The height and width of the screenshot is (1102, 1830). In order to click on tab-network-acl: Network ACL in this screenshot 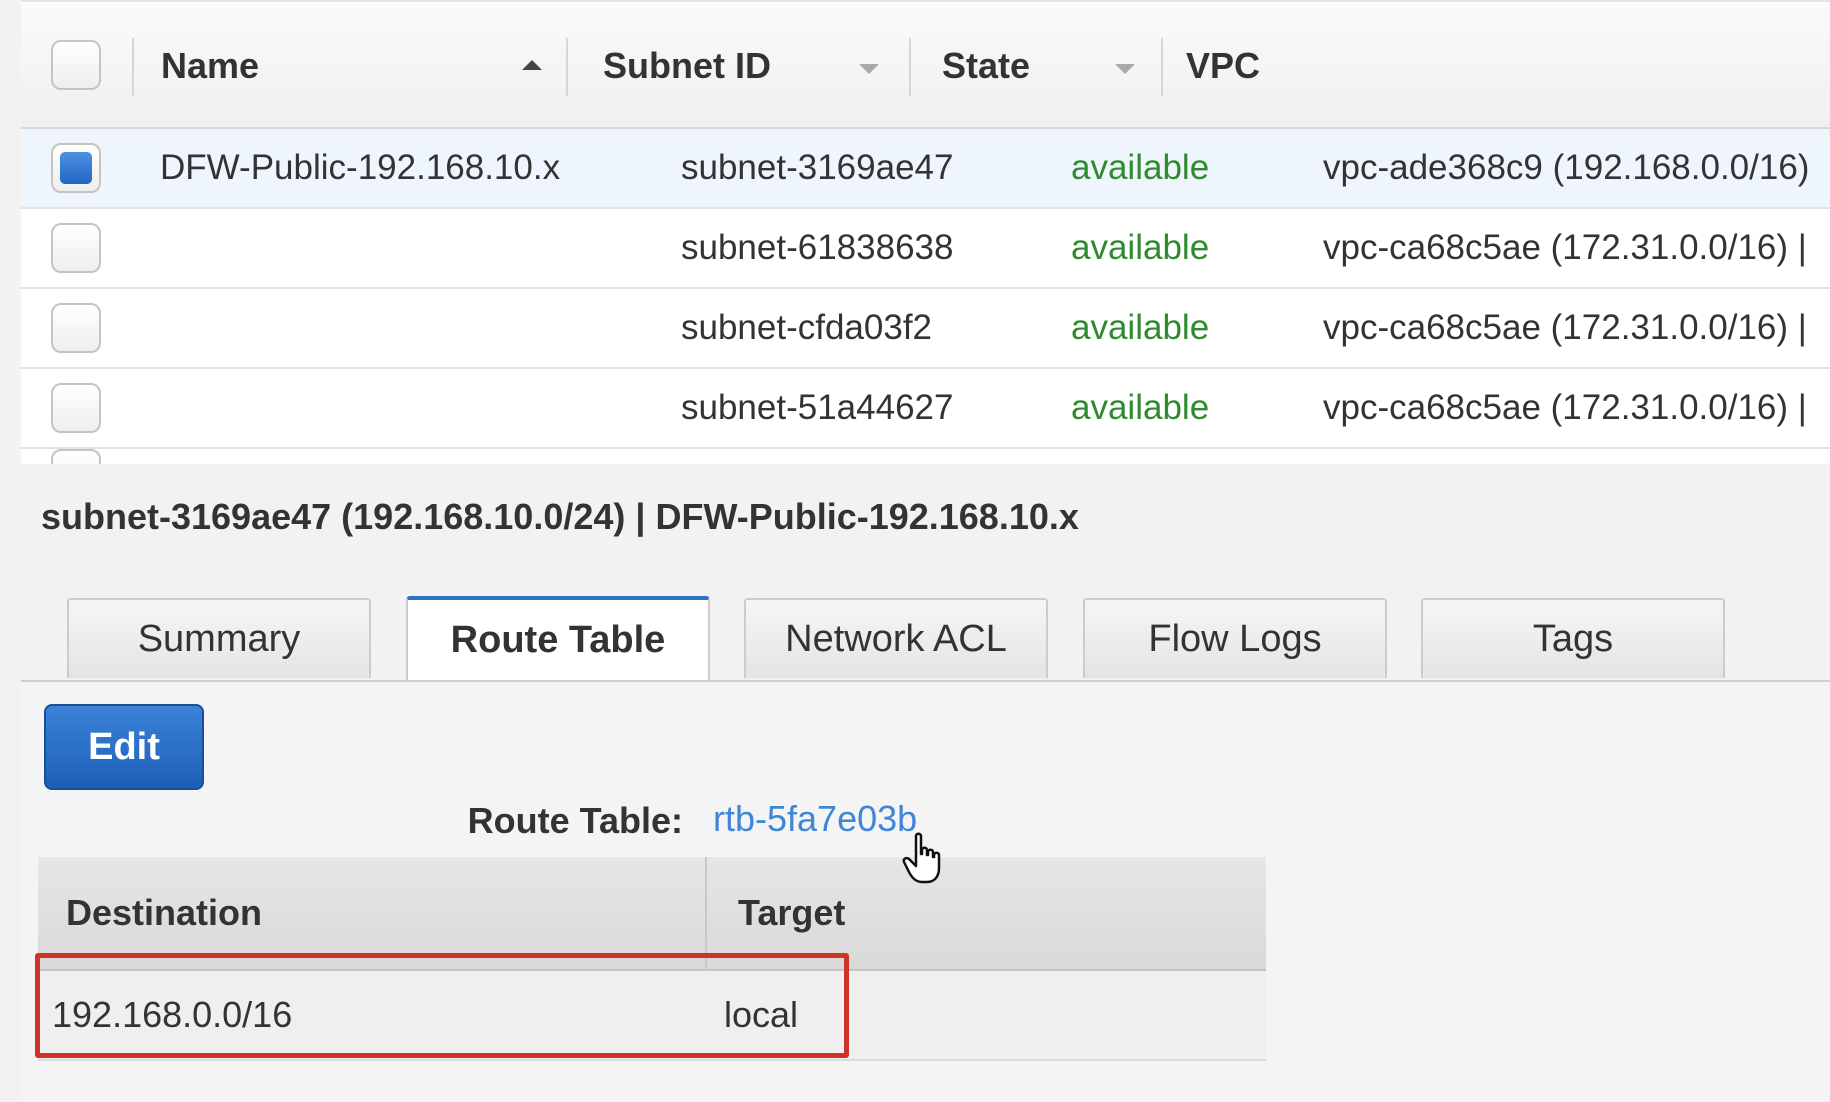, I will do `click(896, 638)`.